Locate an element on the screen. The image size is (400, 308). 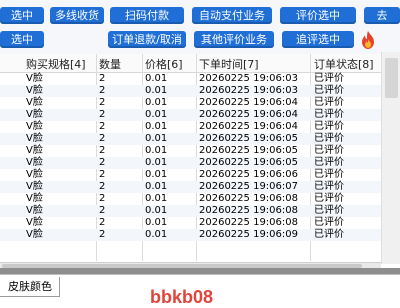
column-header-order-status: 订单状态[8] is located at coordinates (344, 64).